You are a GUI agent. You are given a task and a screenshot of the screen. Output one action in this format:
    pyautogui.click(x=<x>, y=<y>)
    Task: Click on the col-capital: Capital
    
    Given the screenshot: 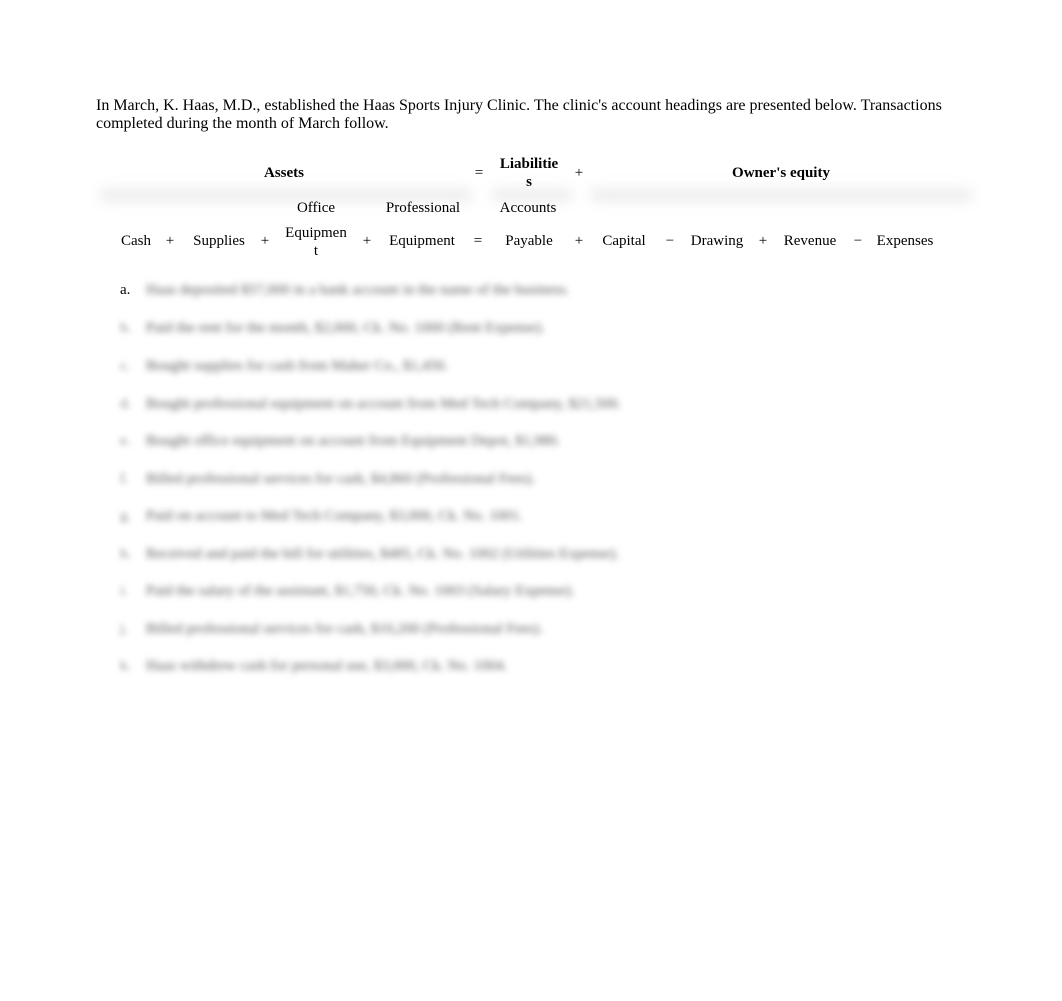 What is the action you would take?
    pyautogui.click(x=624, y=241)
    